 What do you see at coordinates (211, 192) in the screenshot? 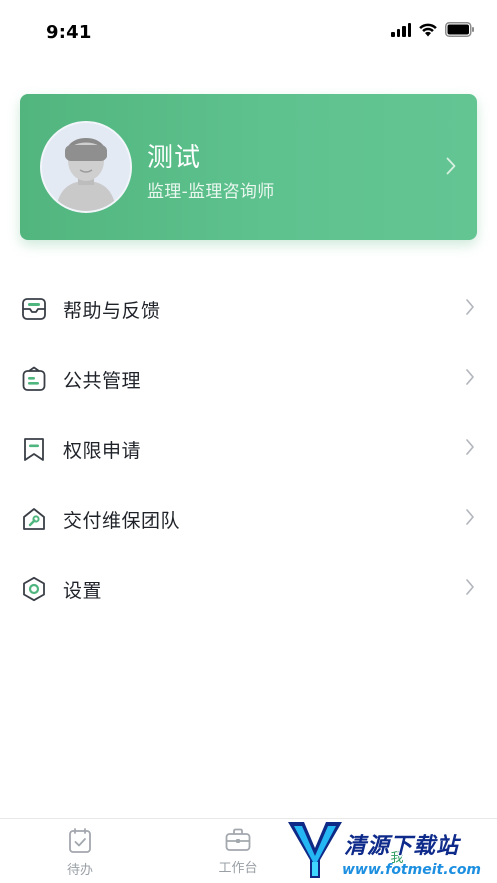
I see `profile-role: 监理-监理咨询师` at bounding box center [211, 192].